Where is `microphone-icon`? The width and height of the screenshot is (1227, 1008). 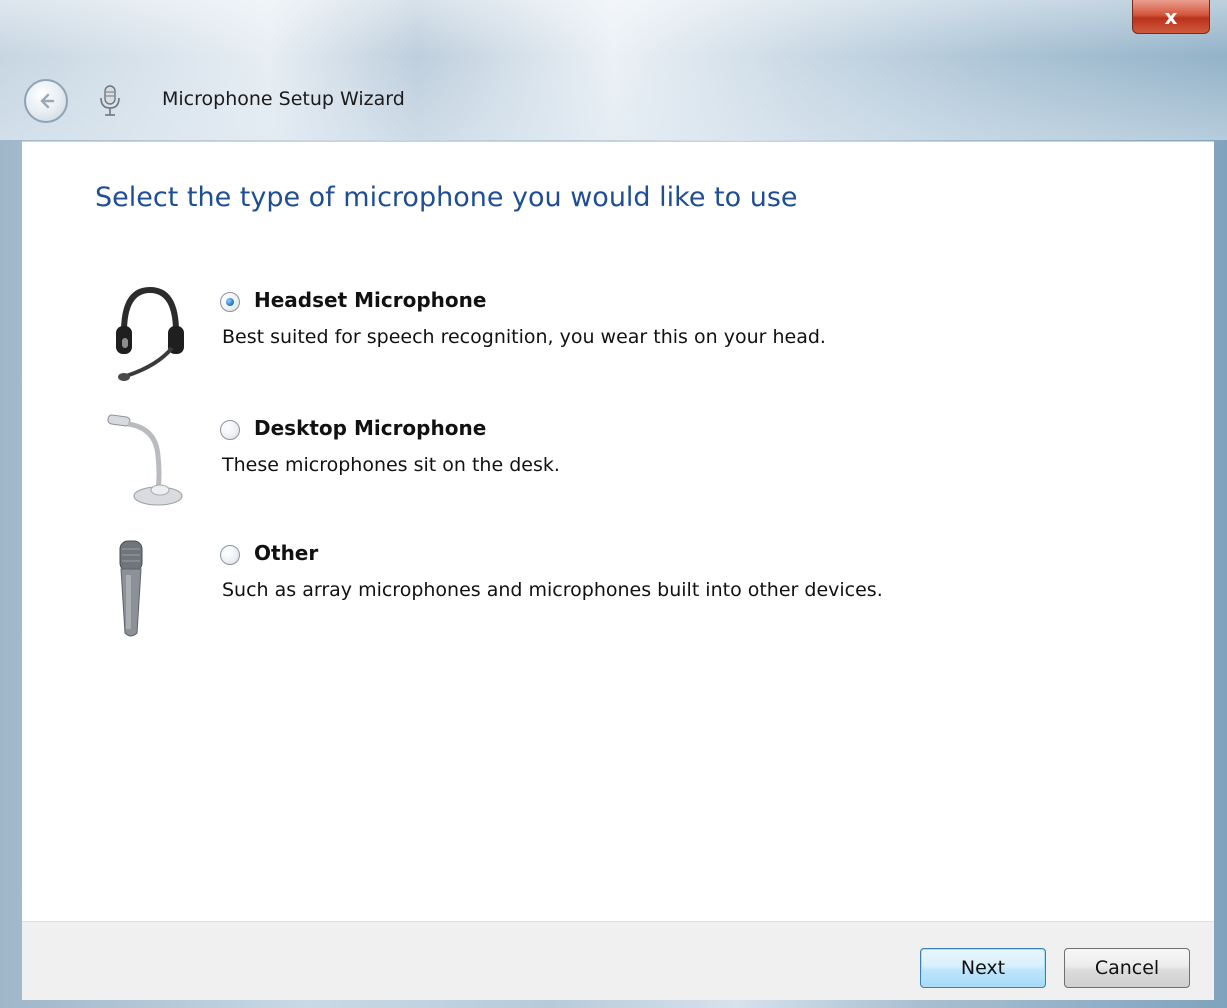
microphone-icon is located at coordinates (110, 100).